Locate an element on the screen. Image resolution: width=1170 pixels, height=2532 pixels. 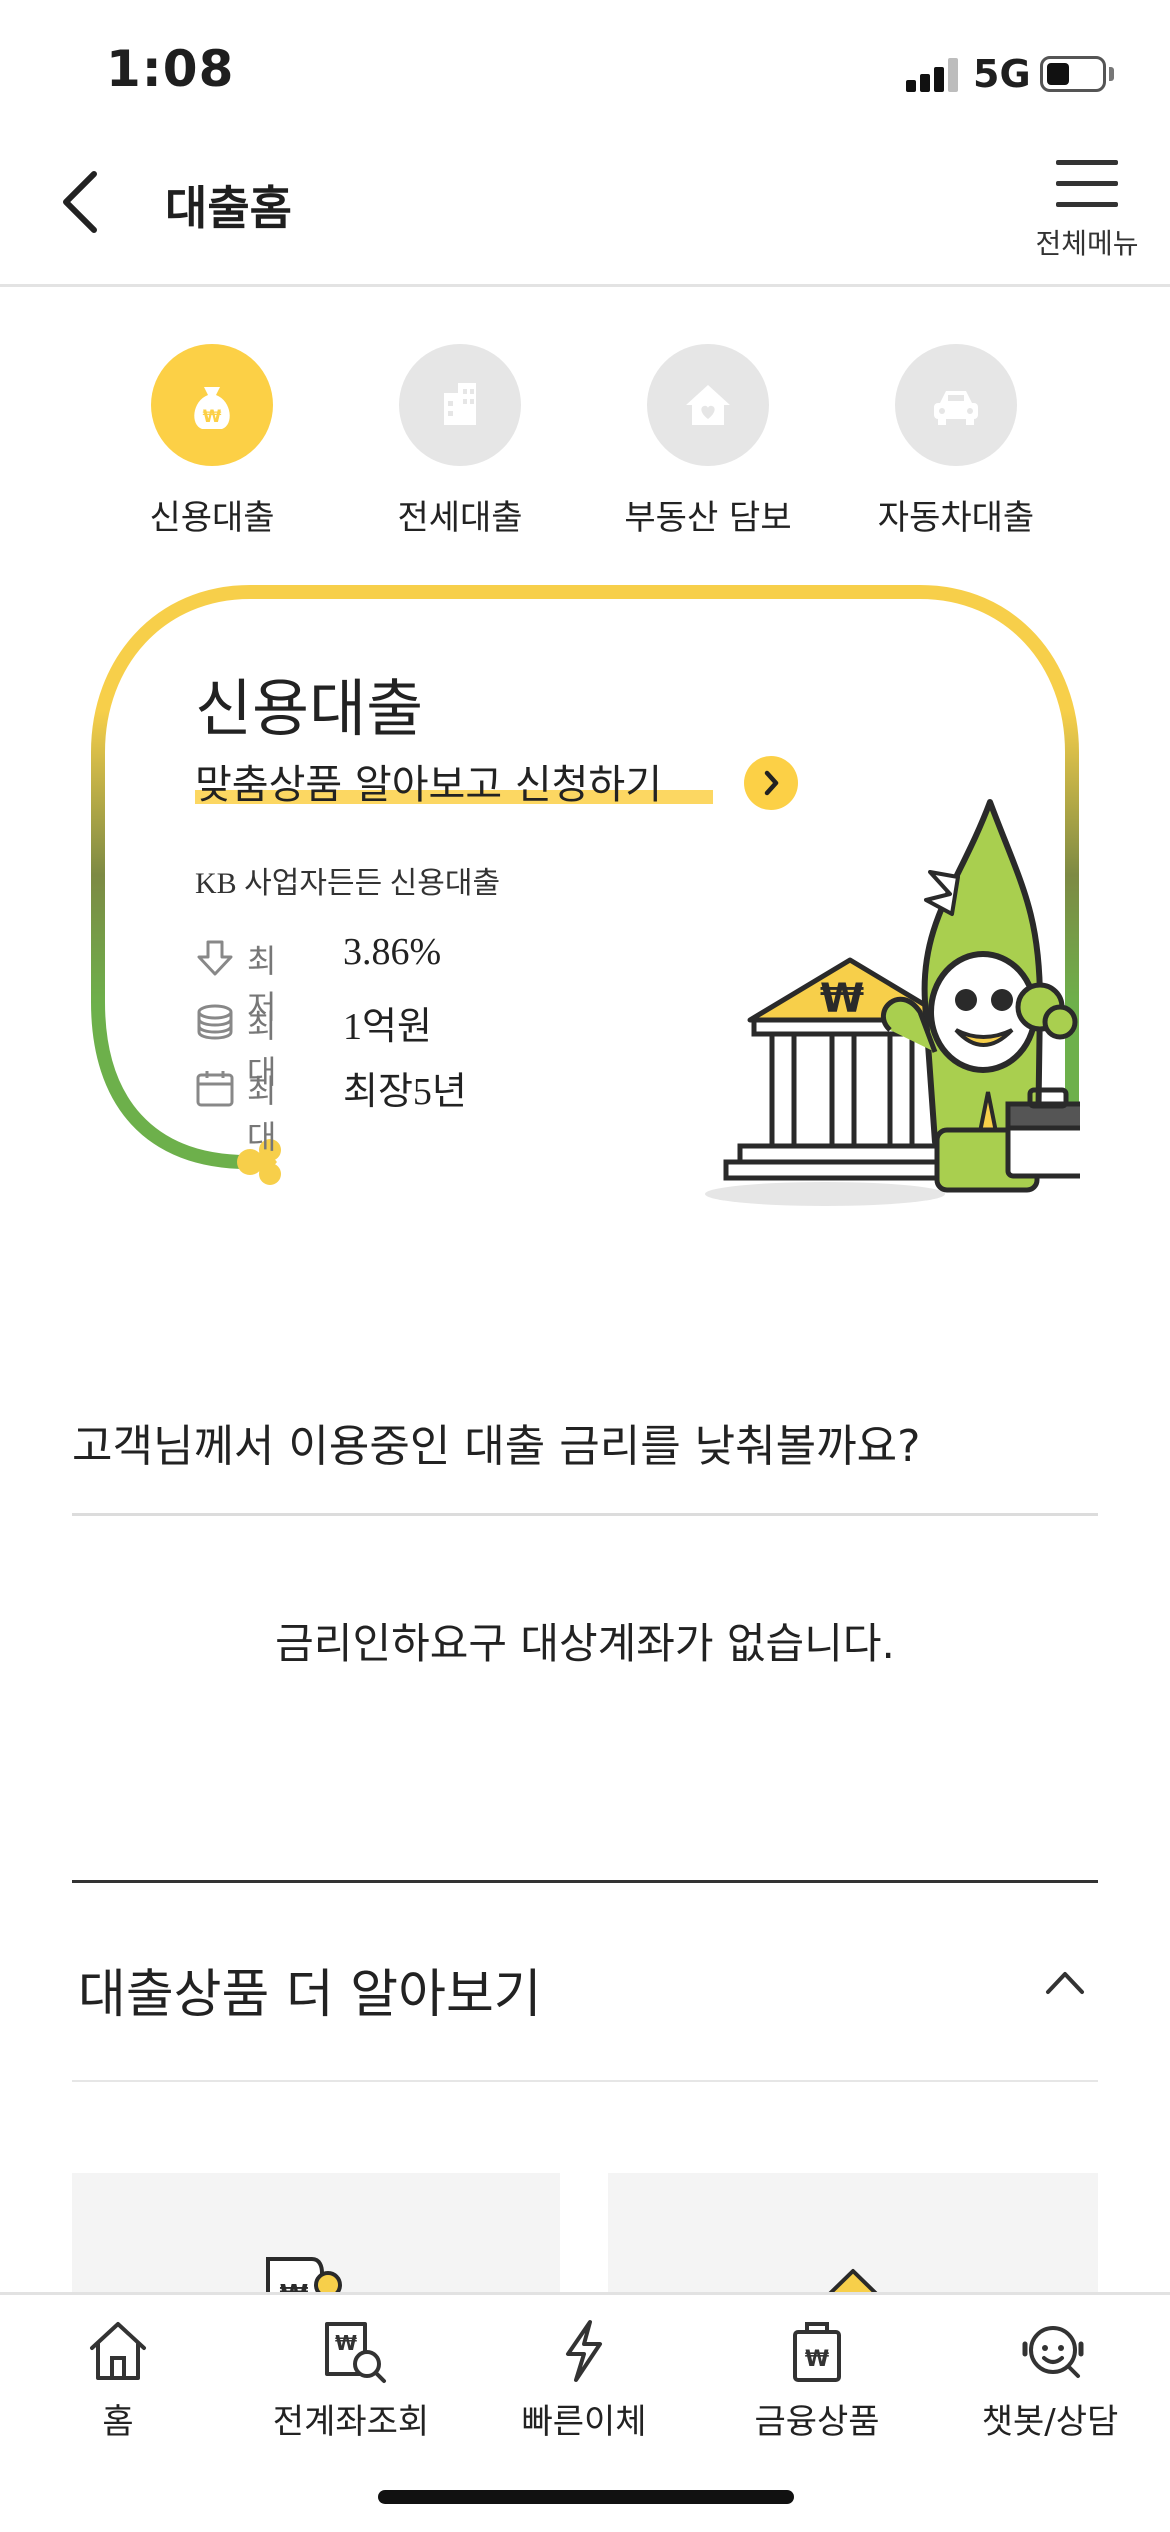
spec-value: 최장5년 is located at coordinates (405, 1092).